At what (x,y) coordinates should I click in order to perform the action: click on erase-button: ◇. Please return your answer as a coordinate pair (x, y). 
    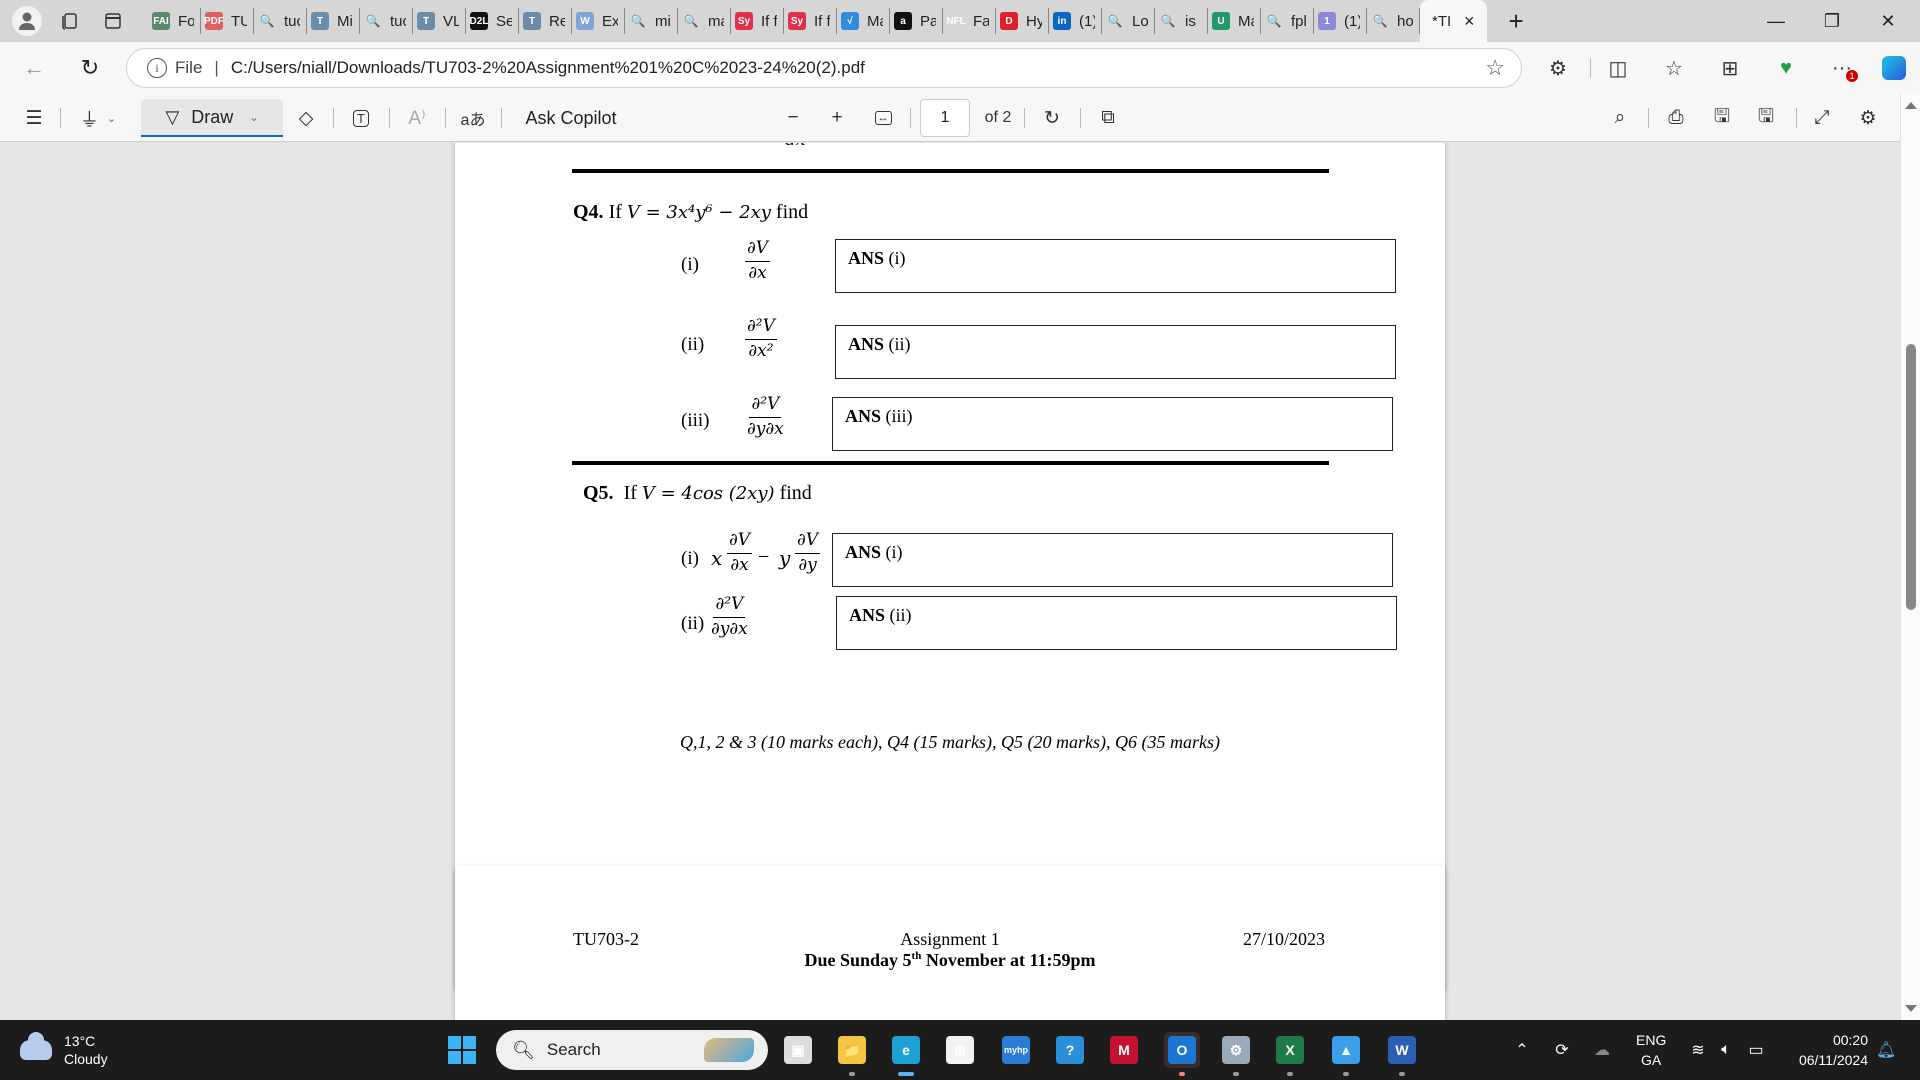
    Looking at the image, I should click on (306, 118).